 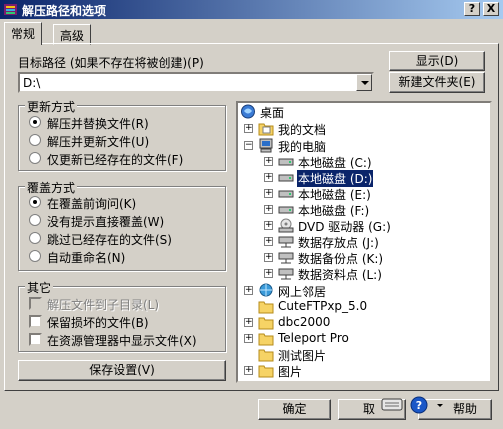 I want to click on tree-node-label: 本地磁盘 (E:), so click(x=334, y=195).